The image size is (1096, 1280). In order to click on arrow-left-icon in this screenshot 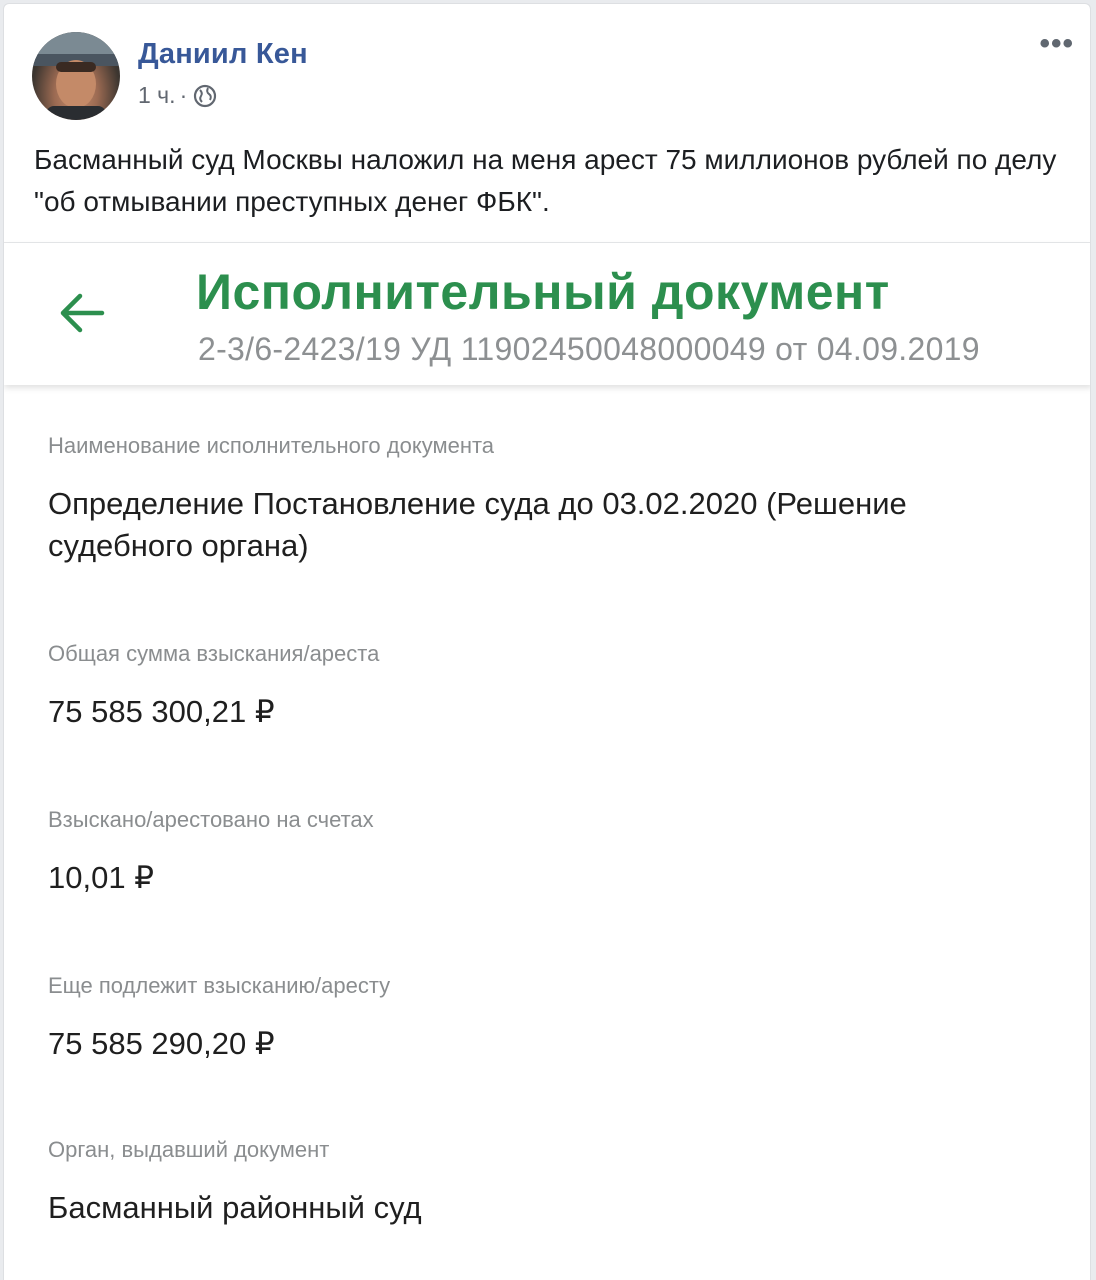, I will do `click(82, 313)`.